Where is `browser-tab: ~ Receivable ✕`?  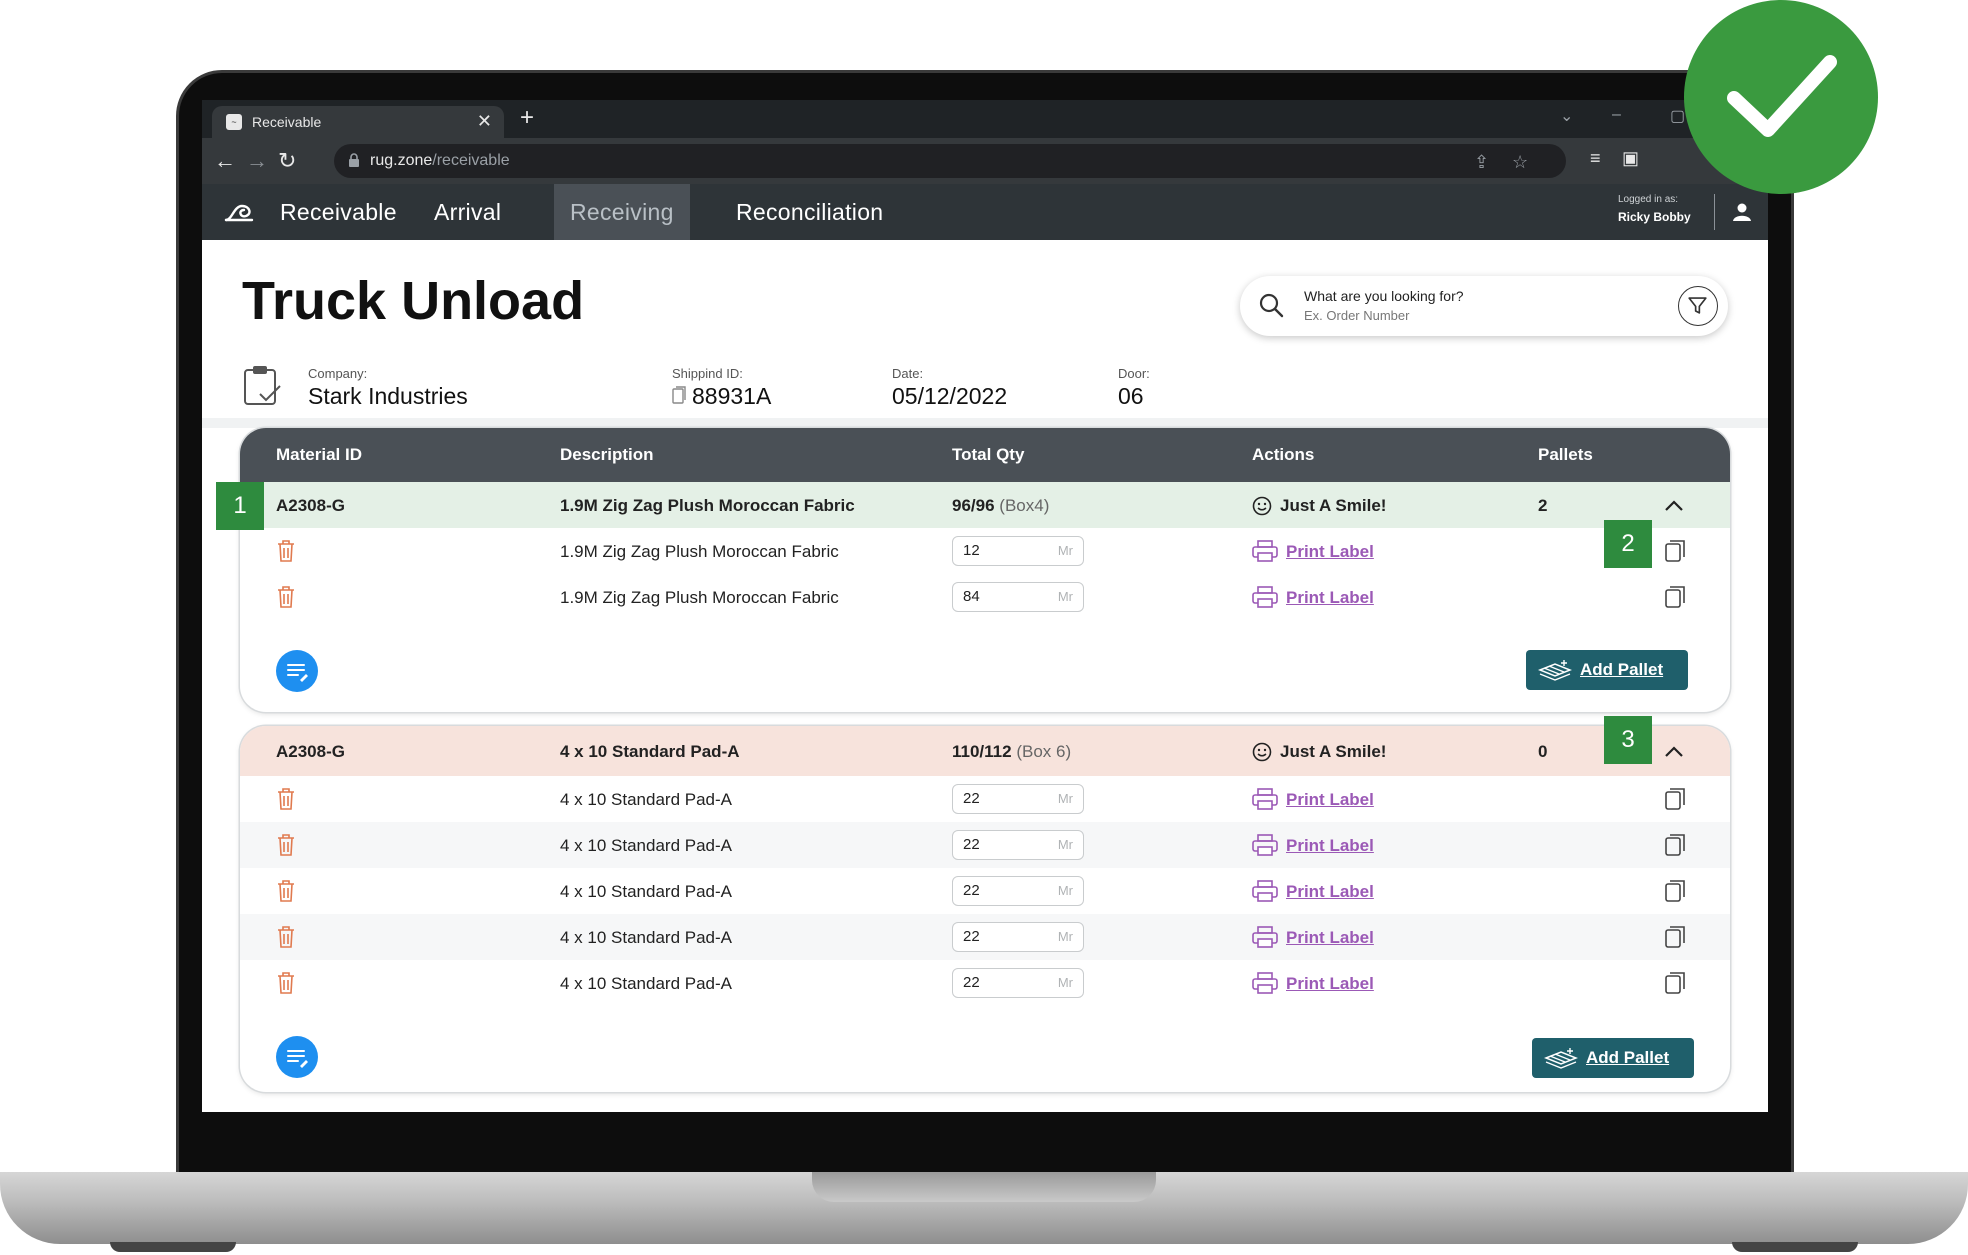 browser-tab: ~ Receivable ✕ is located at coordinates (358, 122).